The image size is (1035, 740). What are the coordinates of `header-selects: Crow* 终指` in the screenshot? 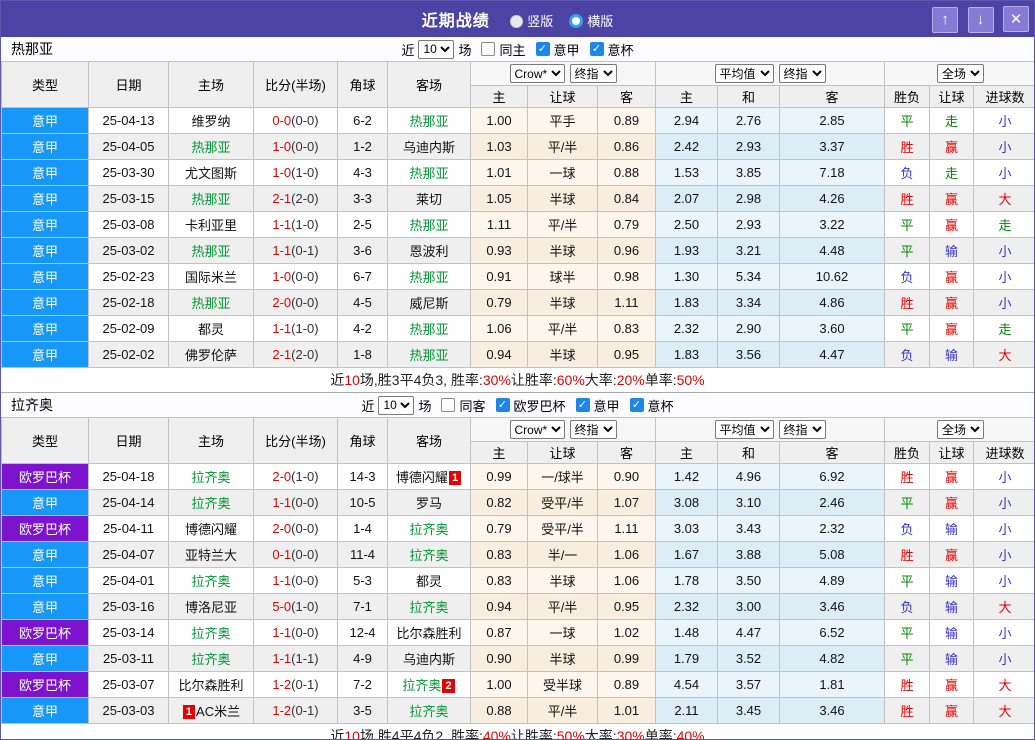 It's located at (563, 73).